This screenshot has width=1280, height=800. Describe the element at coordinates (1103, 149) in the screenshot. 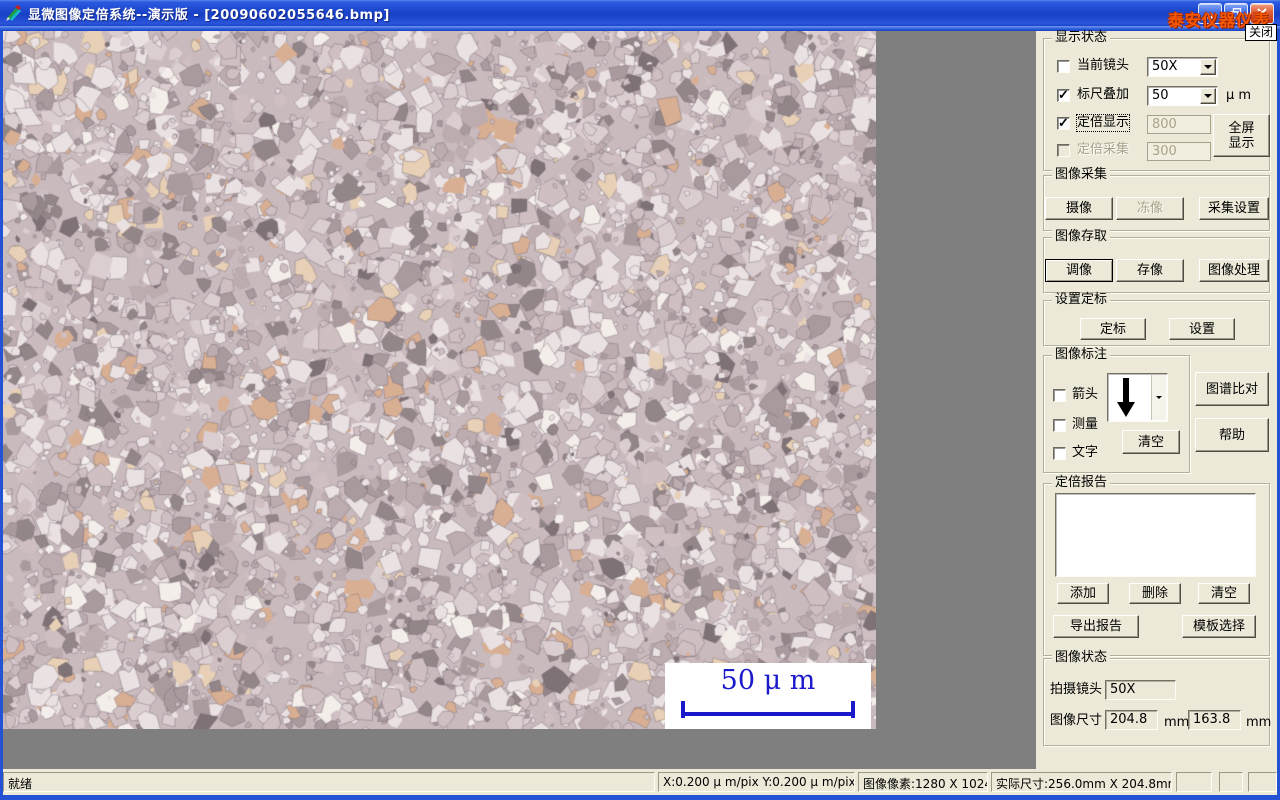

I see `label-fixed-capture: 定倍采集` at that location.